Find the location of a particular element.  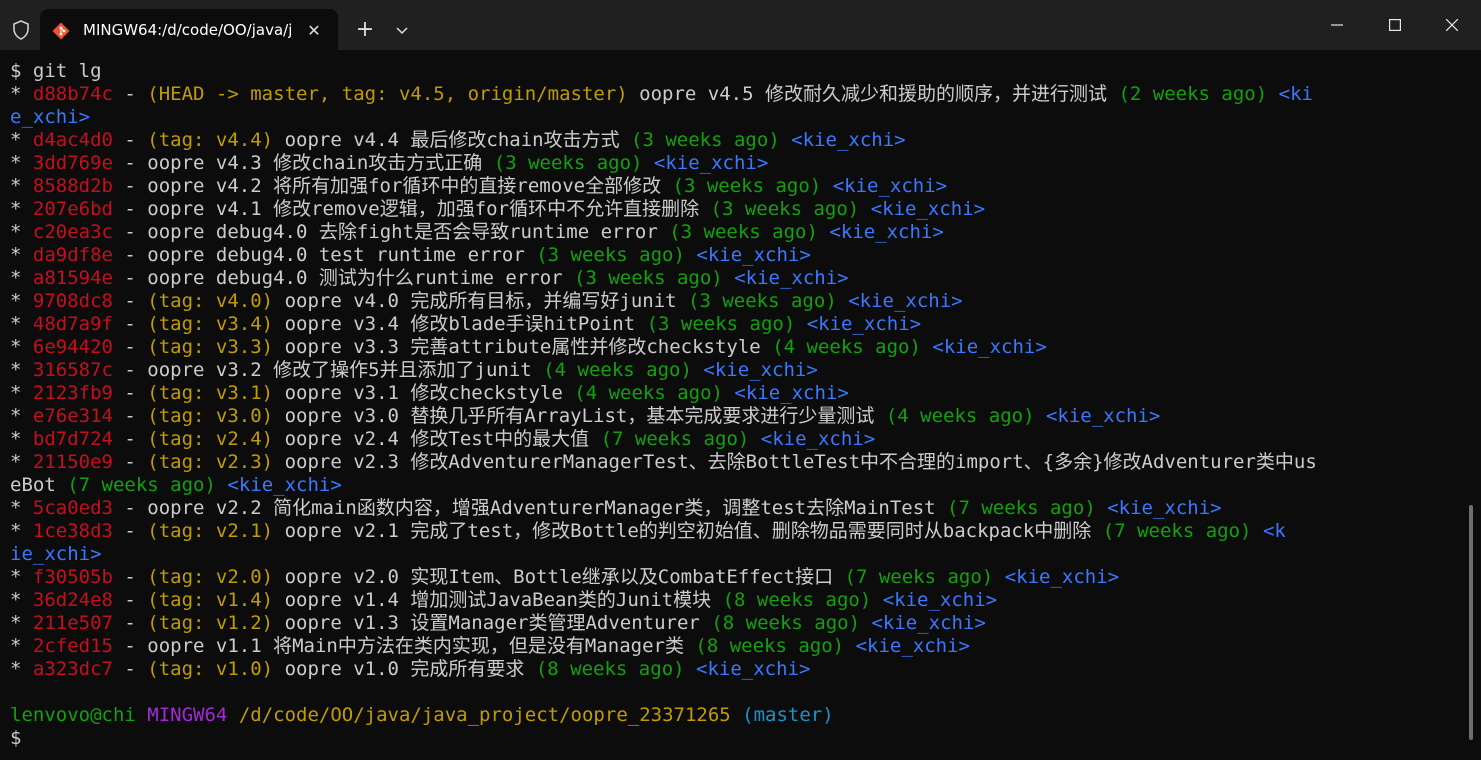

terminal-text: 6e94420 is located at coordinates (72, 347).